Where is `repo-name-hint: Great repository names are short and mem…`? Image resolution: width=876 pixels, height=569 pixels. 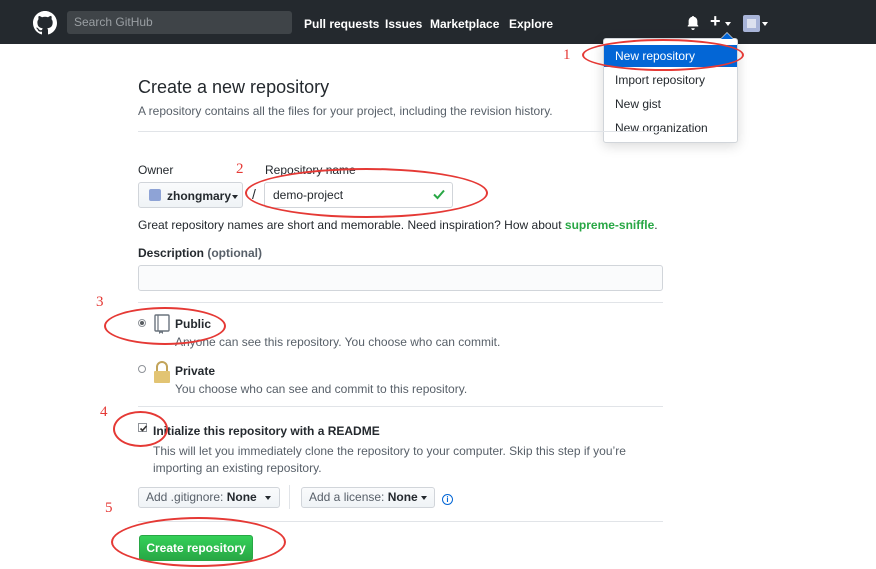
repo-name-hint: Great repository names are short and mem… is located at coordinates (398, 225).